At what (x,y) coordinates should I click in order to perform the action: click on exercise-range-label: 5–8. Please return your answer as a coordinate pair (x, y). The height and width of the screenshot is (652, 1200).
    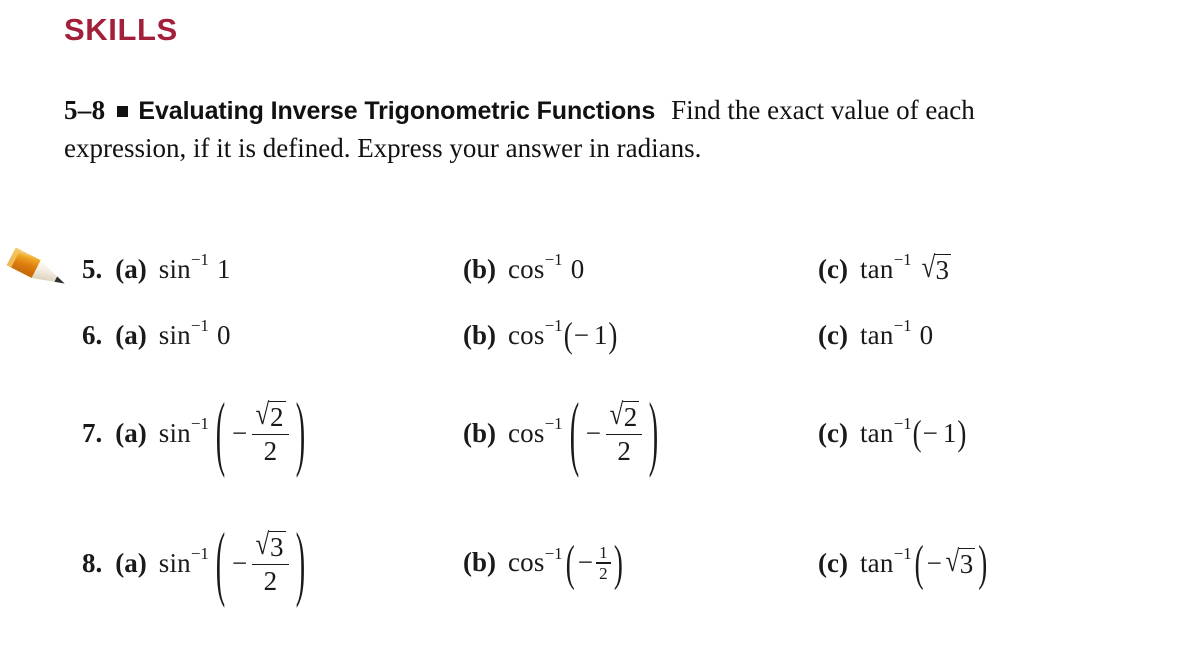
    Looking at the image, I should click on (85, 110).